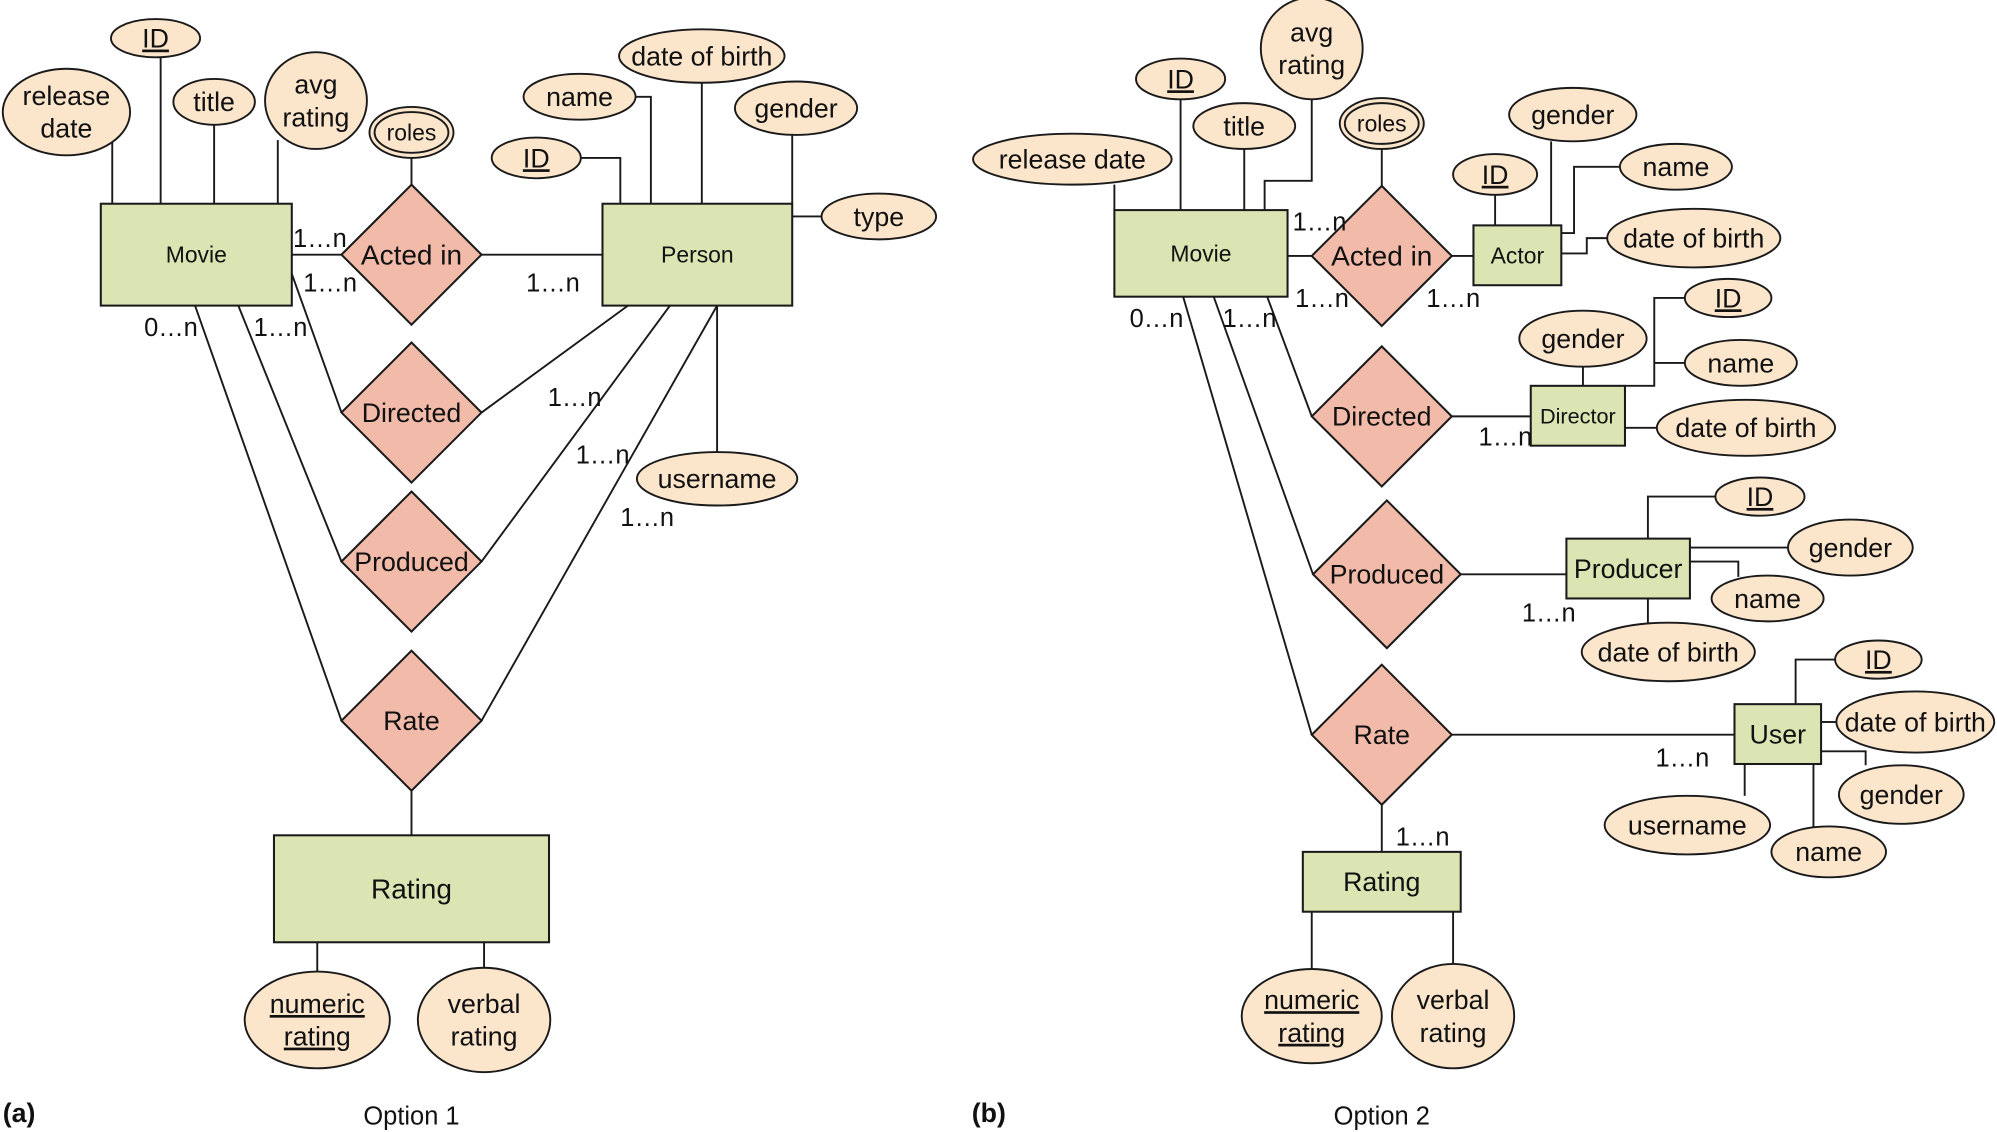 Image resolution: width=1997 pixels, height=1132 pixels. What do you see at coordinates (1687, 825) in the screenshot?
I see `attribute-b-uuser: username` at bounding box center [1687, 825].